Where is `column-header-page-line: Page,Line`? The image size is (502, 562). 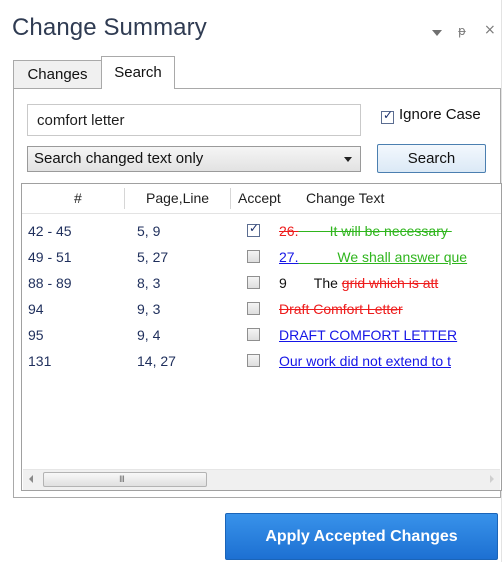 column-header-page-line: Page,Line is located at coordinates (177, 198).